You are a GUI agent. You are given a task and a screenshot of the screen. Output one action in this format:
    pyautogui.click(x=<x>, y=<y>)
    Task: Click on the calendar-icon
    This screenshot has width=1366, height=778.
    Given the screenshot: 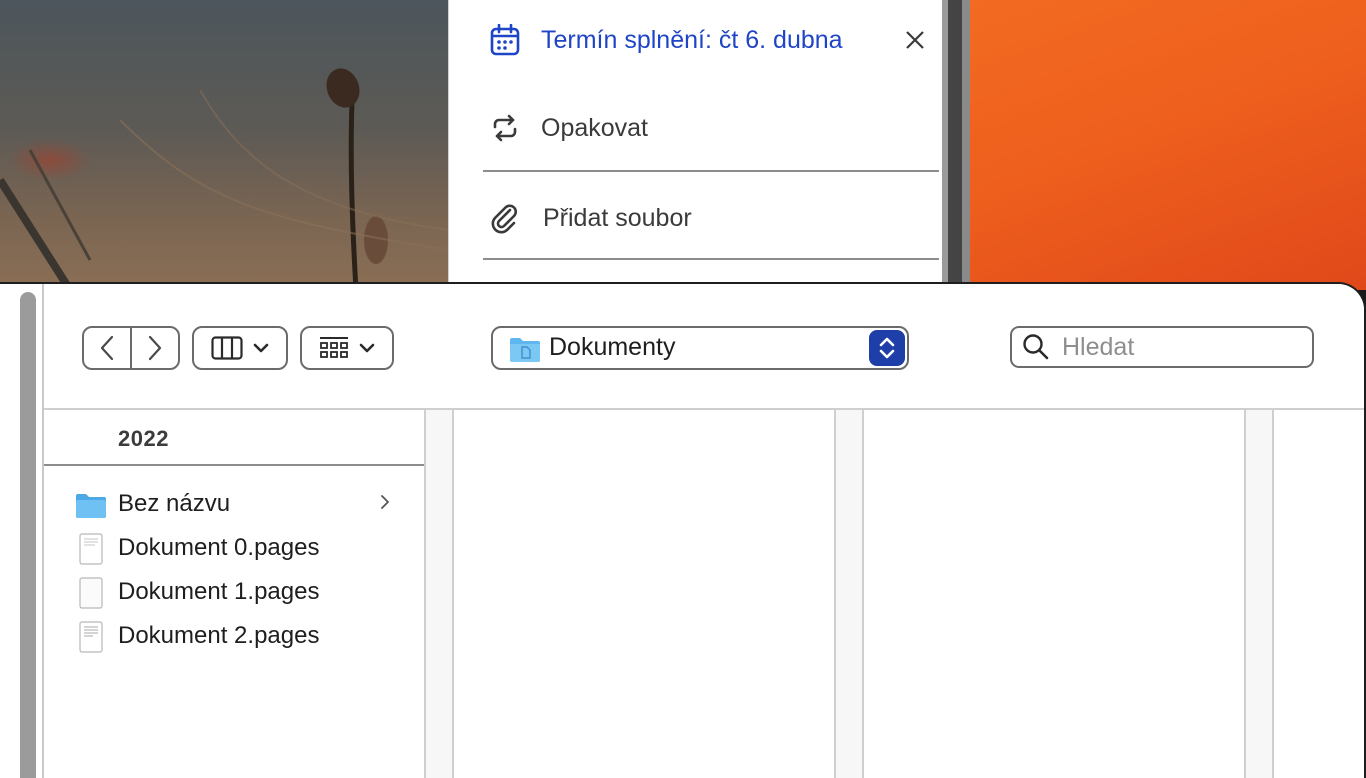 What is the action you would take?
    pyautogui.click(x=505, y=40)
    